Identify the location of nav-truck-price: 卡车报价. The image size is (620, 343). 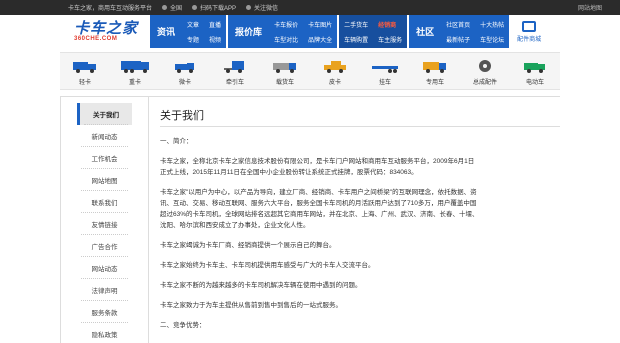
(286, 24).